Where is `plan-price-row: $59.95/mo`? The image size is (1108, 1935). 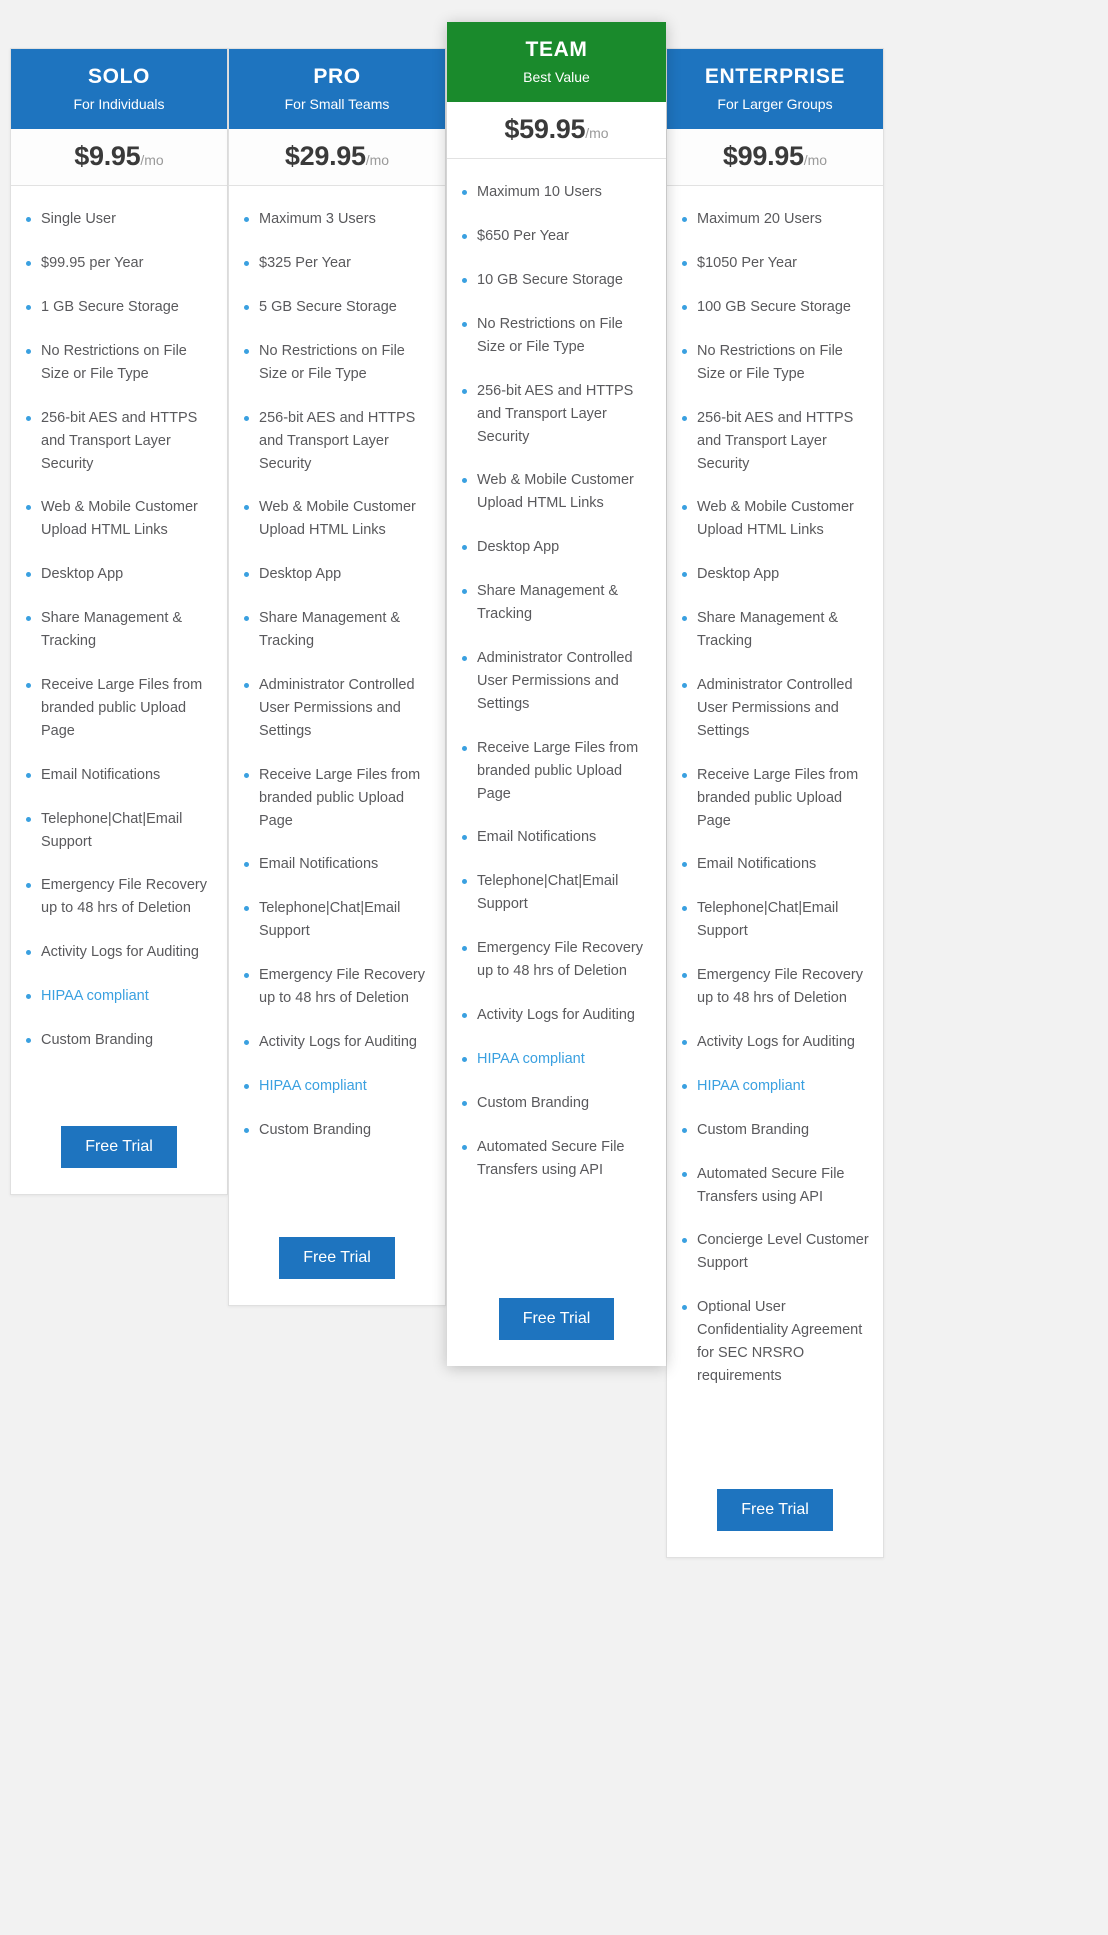
plan-price-row: $59.95/mo is located at coordinates (556, 131).